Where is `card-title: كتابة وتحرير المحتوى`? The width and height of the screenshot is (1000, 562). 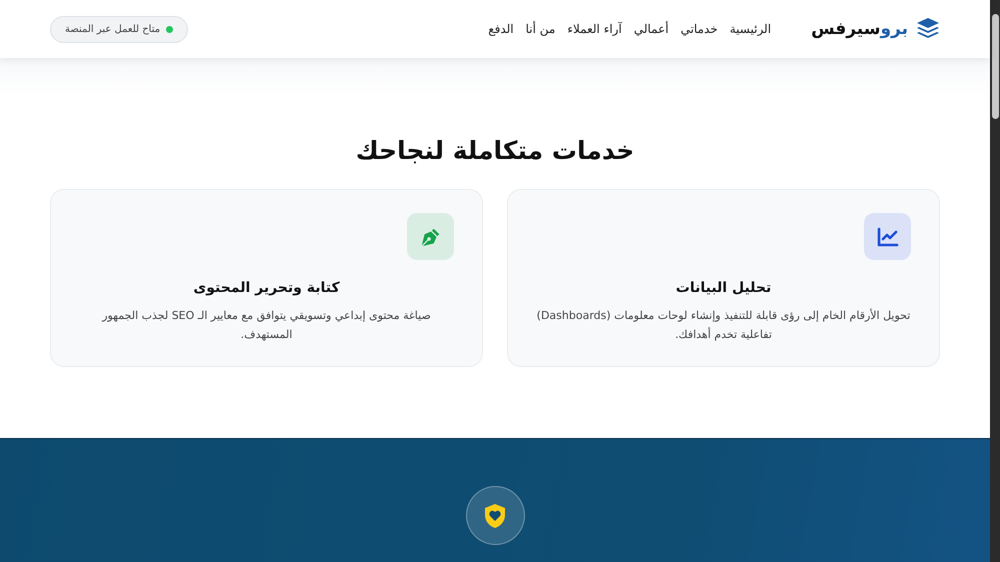
card-title: كتابة وتحرير المحتوى is located at coordinates (266, 288).